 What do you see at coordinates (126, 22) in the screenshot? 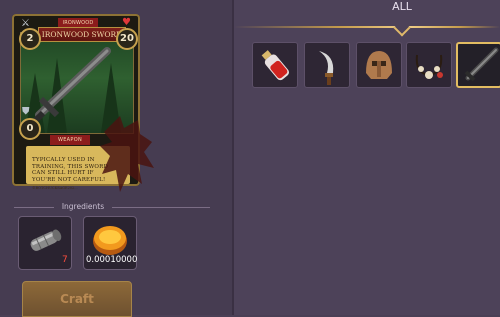
I see `heart-icon: ♥` at bounding box center [126, 22].